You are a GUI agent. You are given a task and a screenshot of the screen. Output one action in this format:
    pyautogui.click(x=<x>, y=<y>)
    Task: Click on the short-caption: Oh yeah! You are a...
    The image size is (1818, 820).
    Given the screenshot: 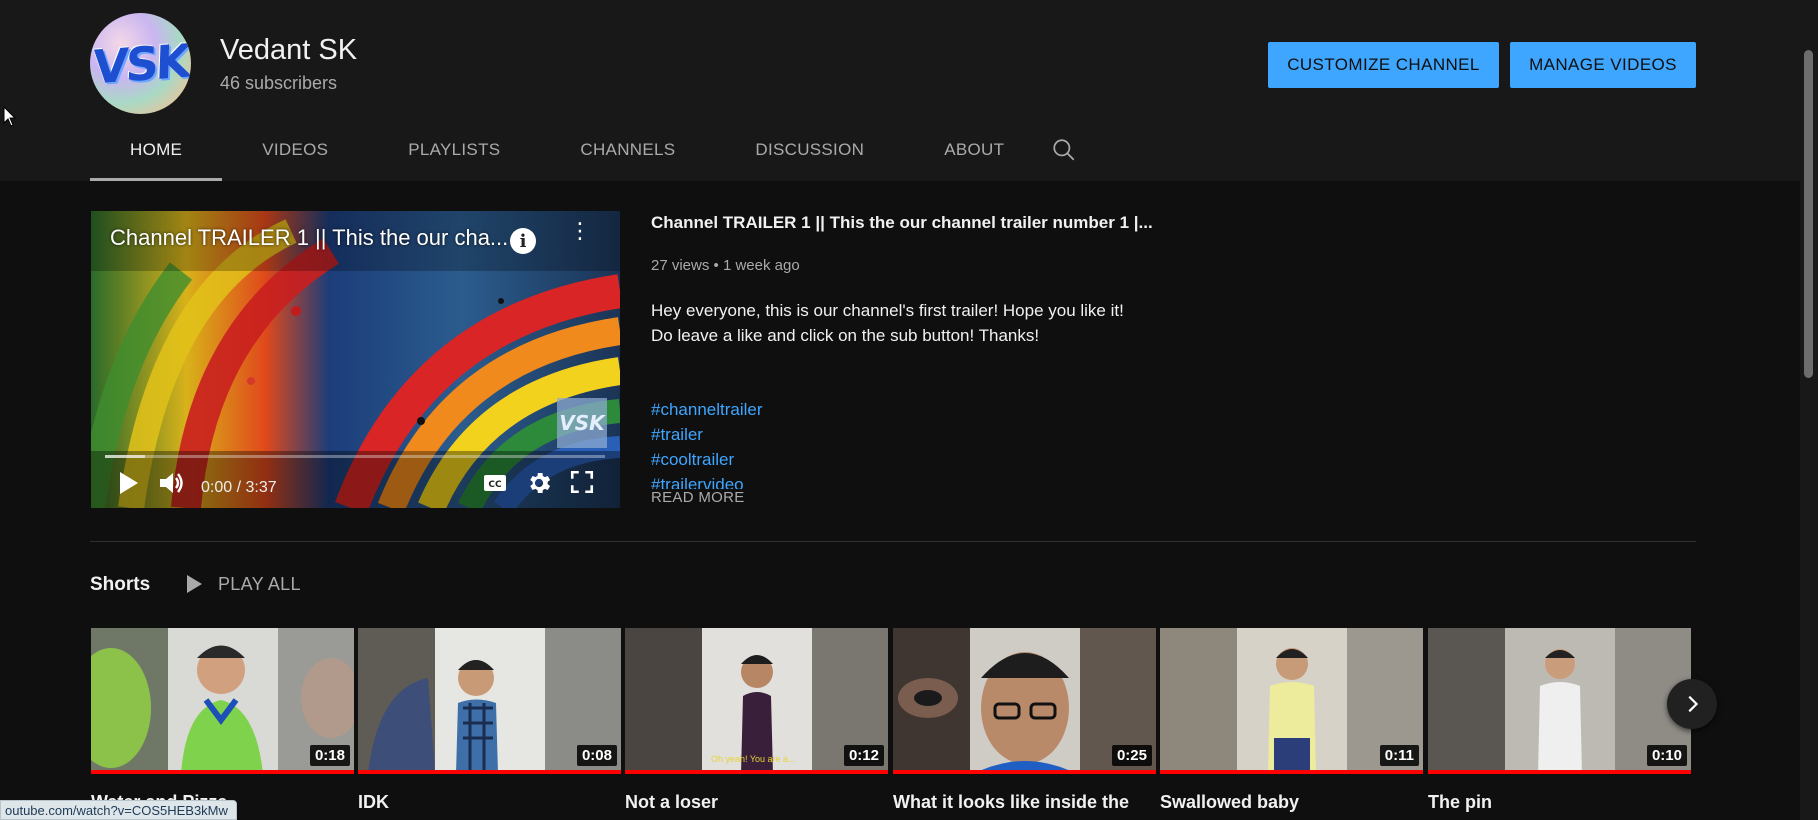 What is the action you would take?
    pyautogui.click(x=753, y=759)
    